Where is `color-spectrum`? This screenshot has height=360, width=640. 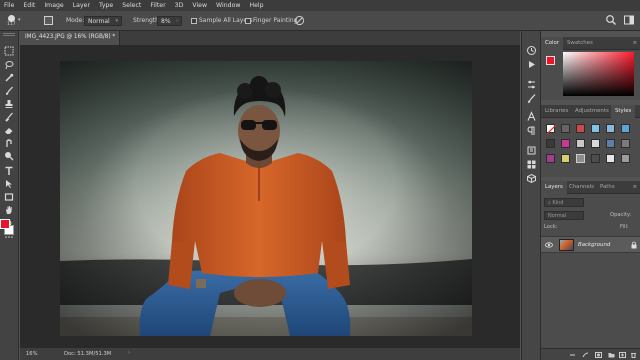 color-spectrum is located at coordinates (598, 74).